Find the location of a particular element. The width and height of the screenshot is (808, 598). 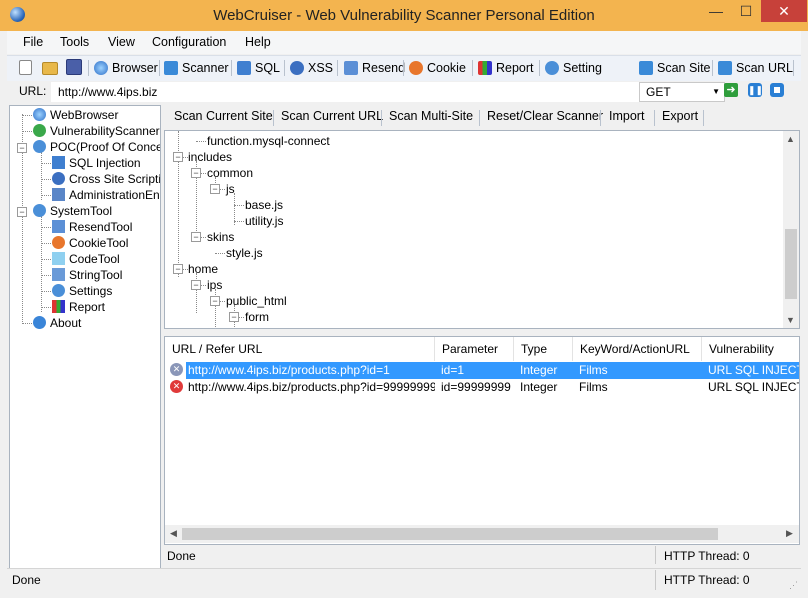

site-node: public_html is located at coordinates (256, 301).